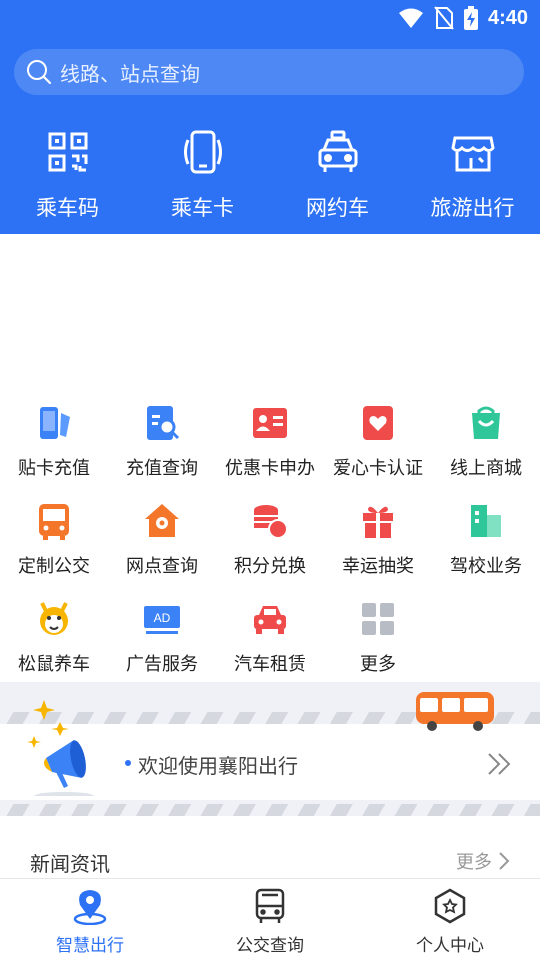  Describe the element at coordinates (270, 449) in the screenshot. I see `service-discount-card-apply: 优惠卡申办` at that location.